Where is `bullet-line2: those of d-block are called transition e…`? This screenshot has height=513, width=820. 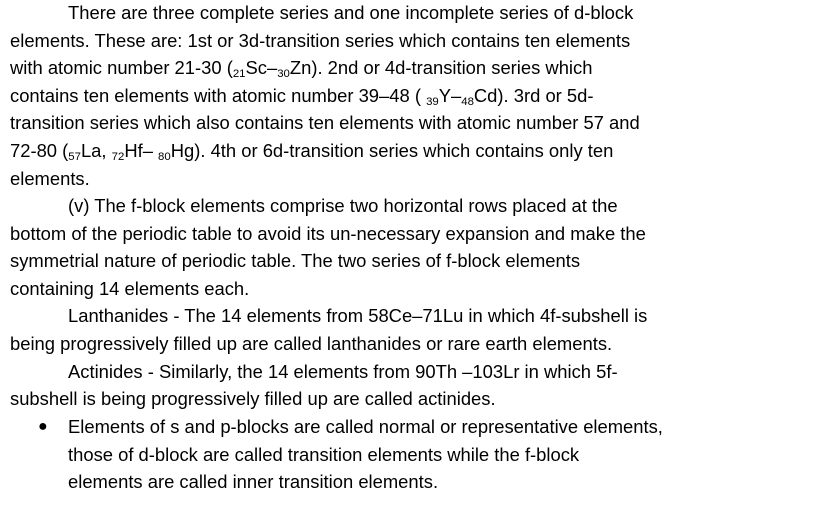 bullet-line2: those of d-block are called transition e… is located at coordinates (324, 454).